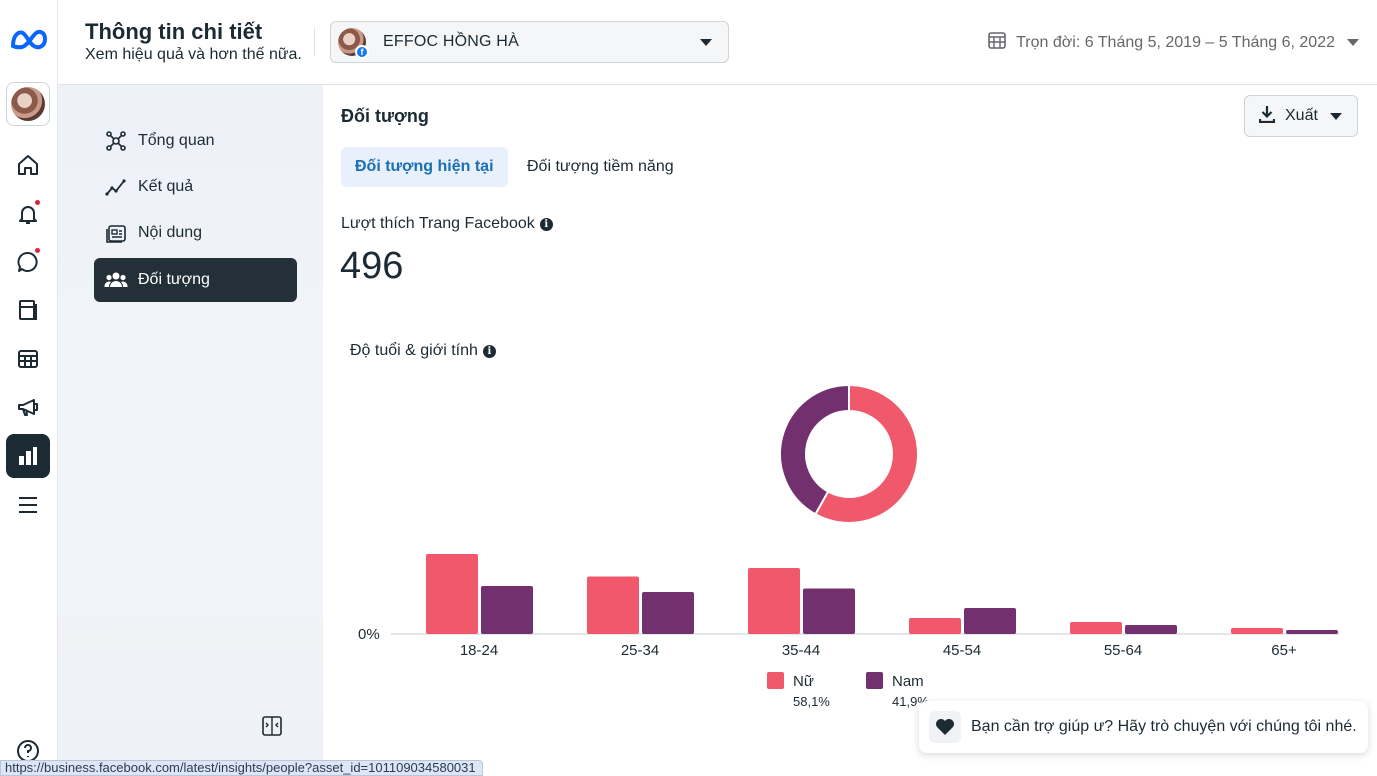 This screenshot has height=776, width=1377. I want to click on pages-icon, so click(28, 310).